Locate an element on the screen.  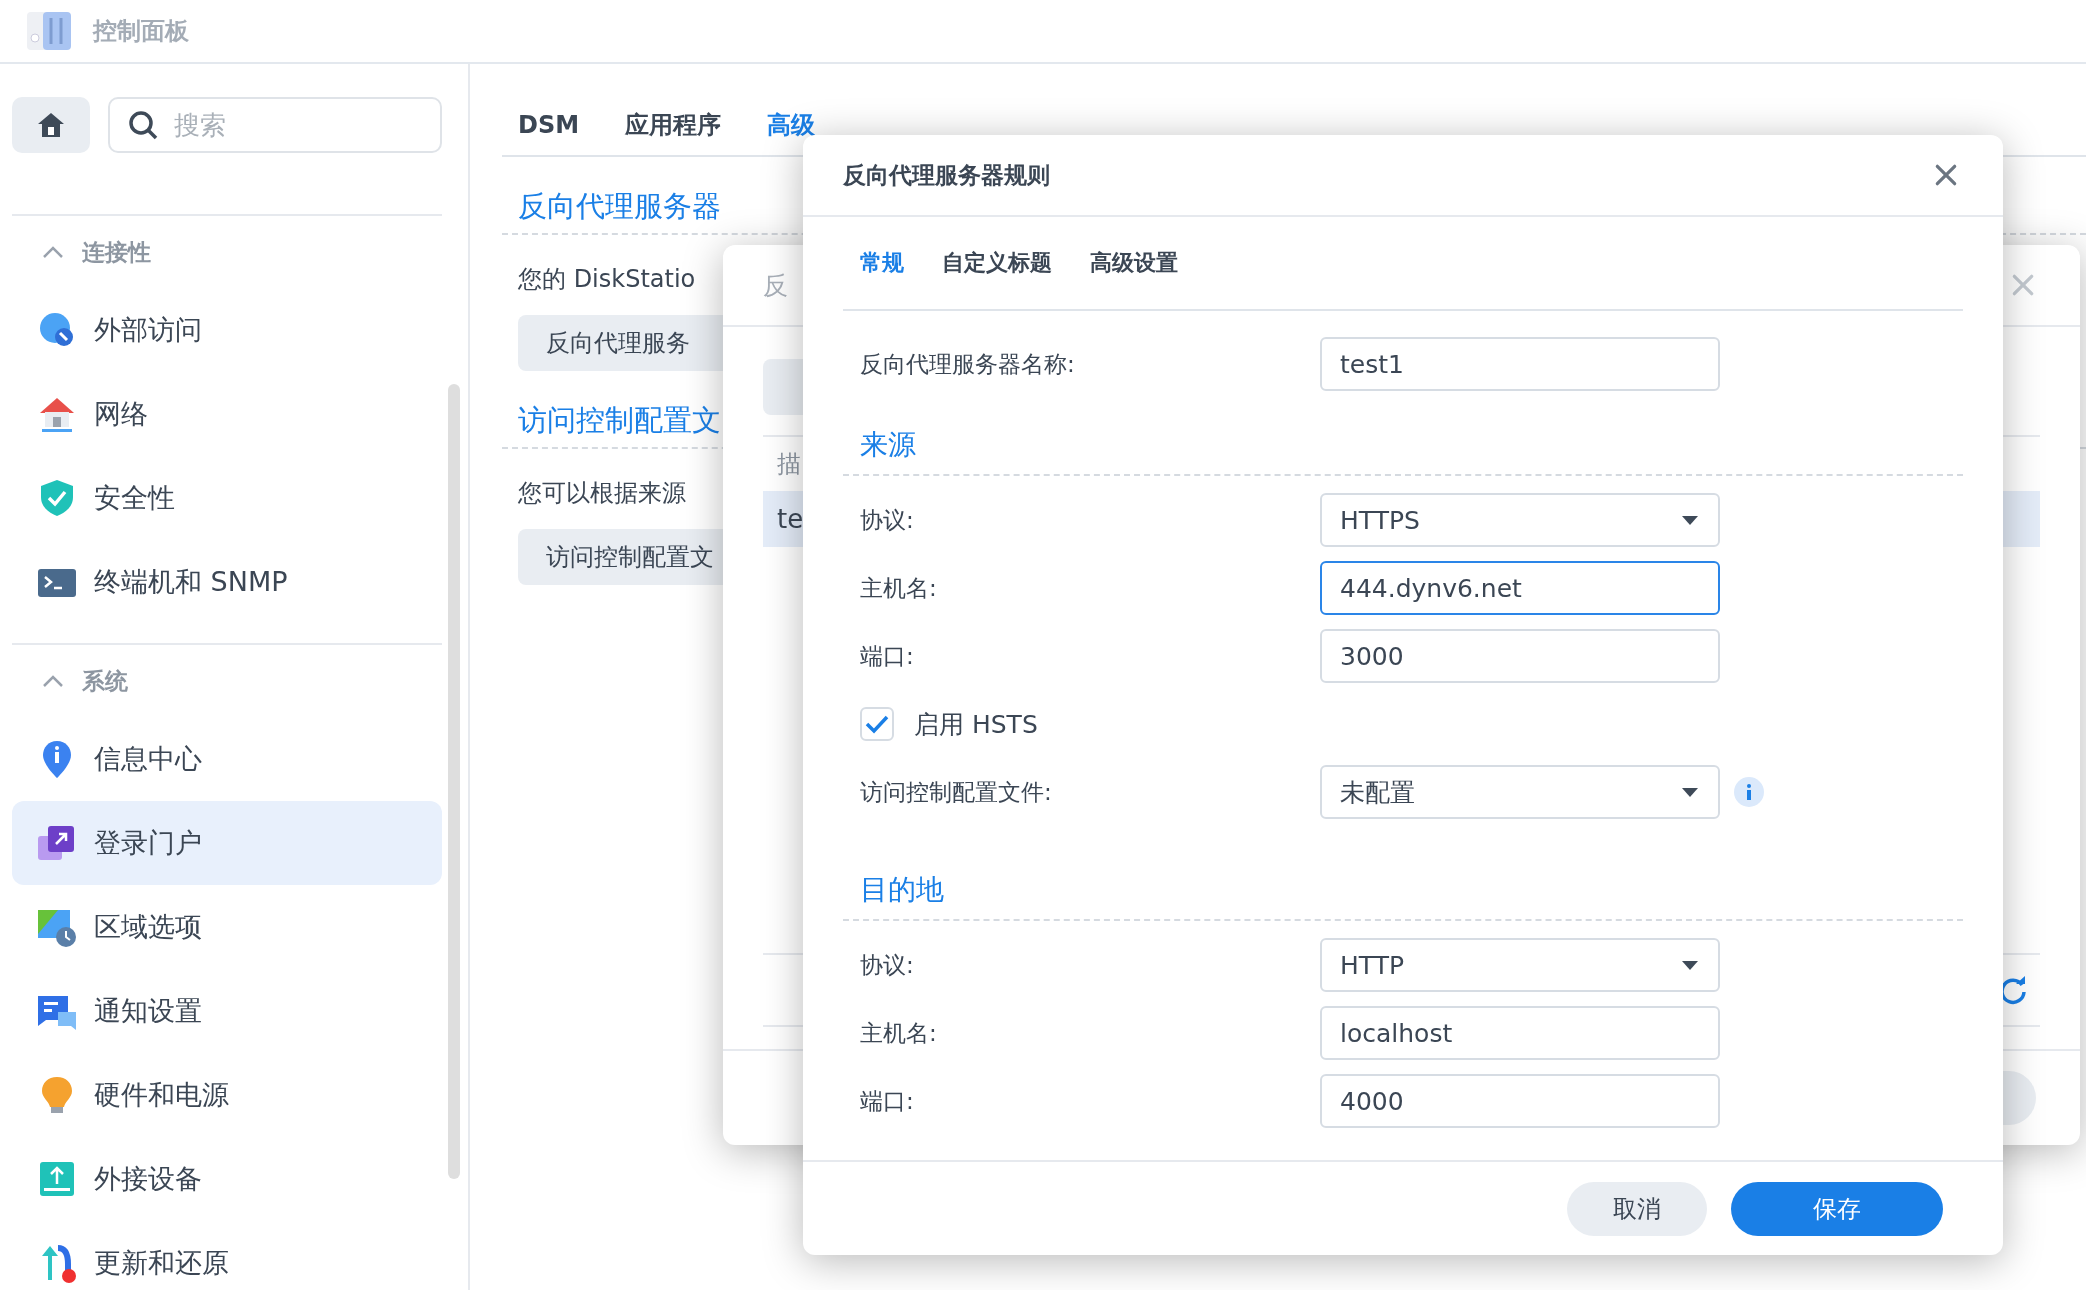
sidebar-item: 通知设置 is located at coordinates (227, 1011).